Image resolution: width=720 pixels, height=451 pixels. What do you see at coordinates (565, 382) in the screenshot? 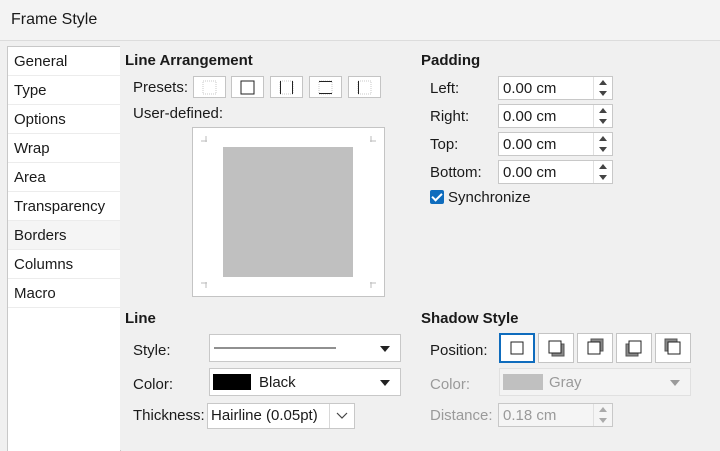
I see `shadow-color-value: Gray` at bounding box center [565, 382].